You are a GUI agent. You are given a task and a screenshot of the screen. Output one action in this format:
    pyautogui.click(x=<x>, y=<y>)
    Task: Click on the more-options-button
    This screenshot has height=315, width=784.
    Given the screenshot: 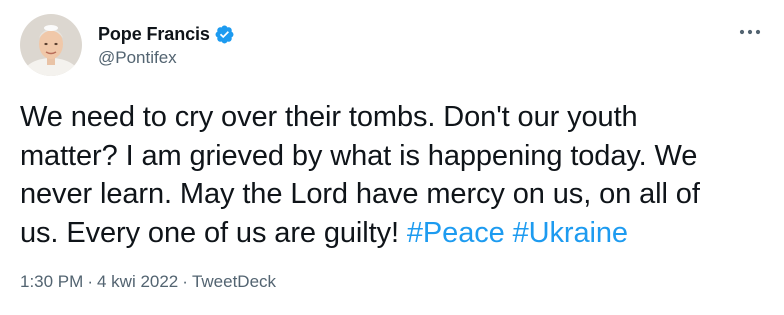 What is the action you would take?
    pyautogui.click(x=750, y=32)
    